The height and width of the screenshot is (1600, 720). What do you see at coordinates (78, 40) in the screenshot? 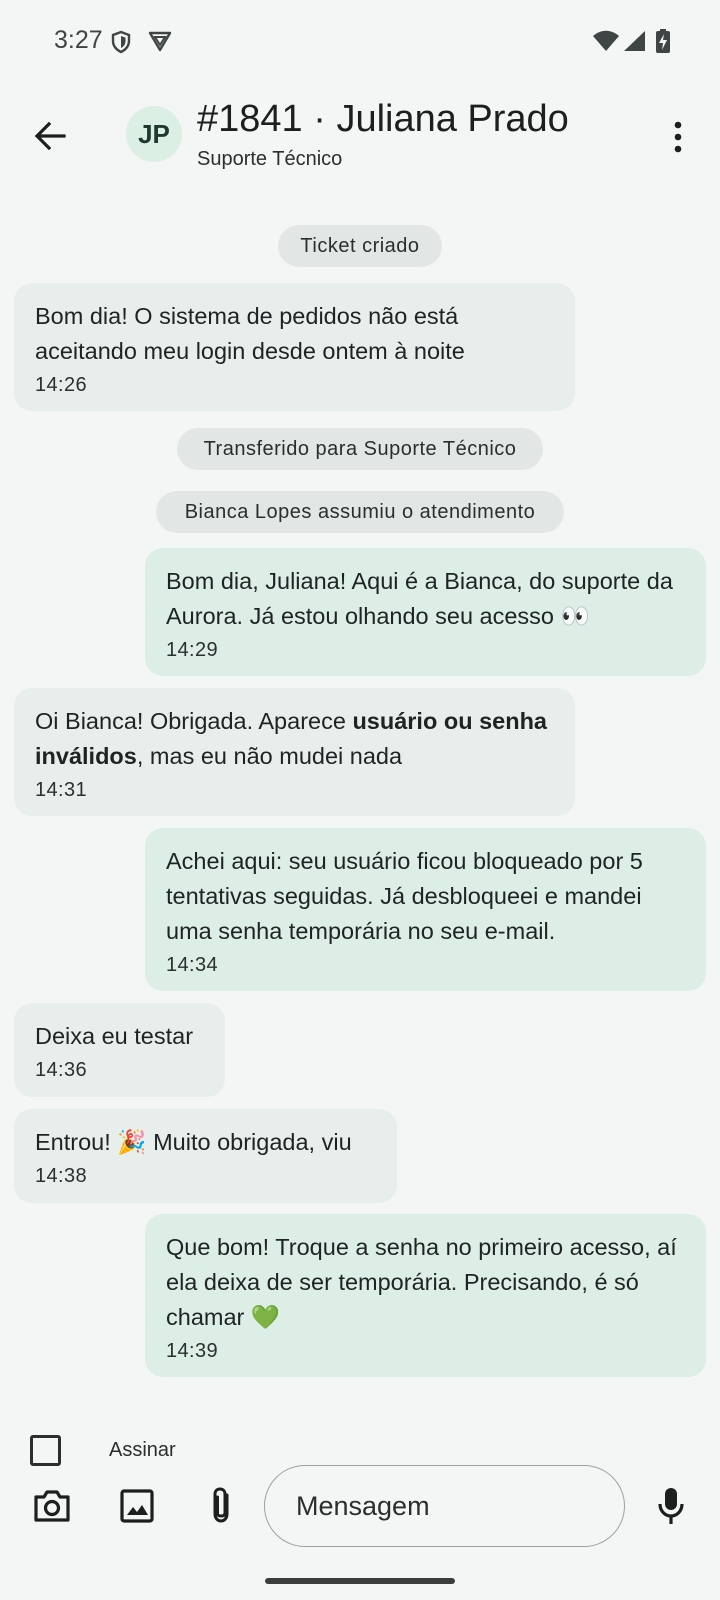
I see `status-time: 3:27` at bounding box center [78, 40].